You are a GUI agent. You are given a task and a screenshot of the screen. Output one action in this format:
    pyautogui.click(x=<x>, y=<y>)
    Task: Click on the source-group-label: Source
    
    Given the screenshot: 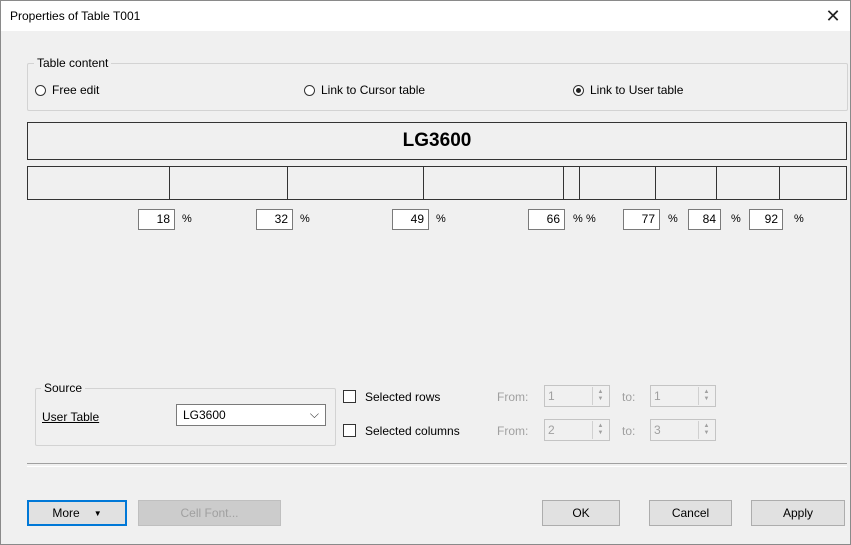 What is the action you would take?
    pyautogui.click(x=63, y=388)
    